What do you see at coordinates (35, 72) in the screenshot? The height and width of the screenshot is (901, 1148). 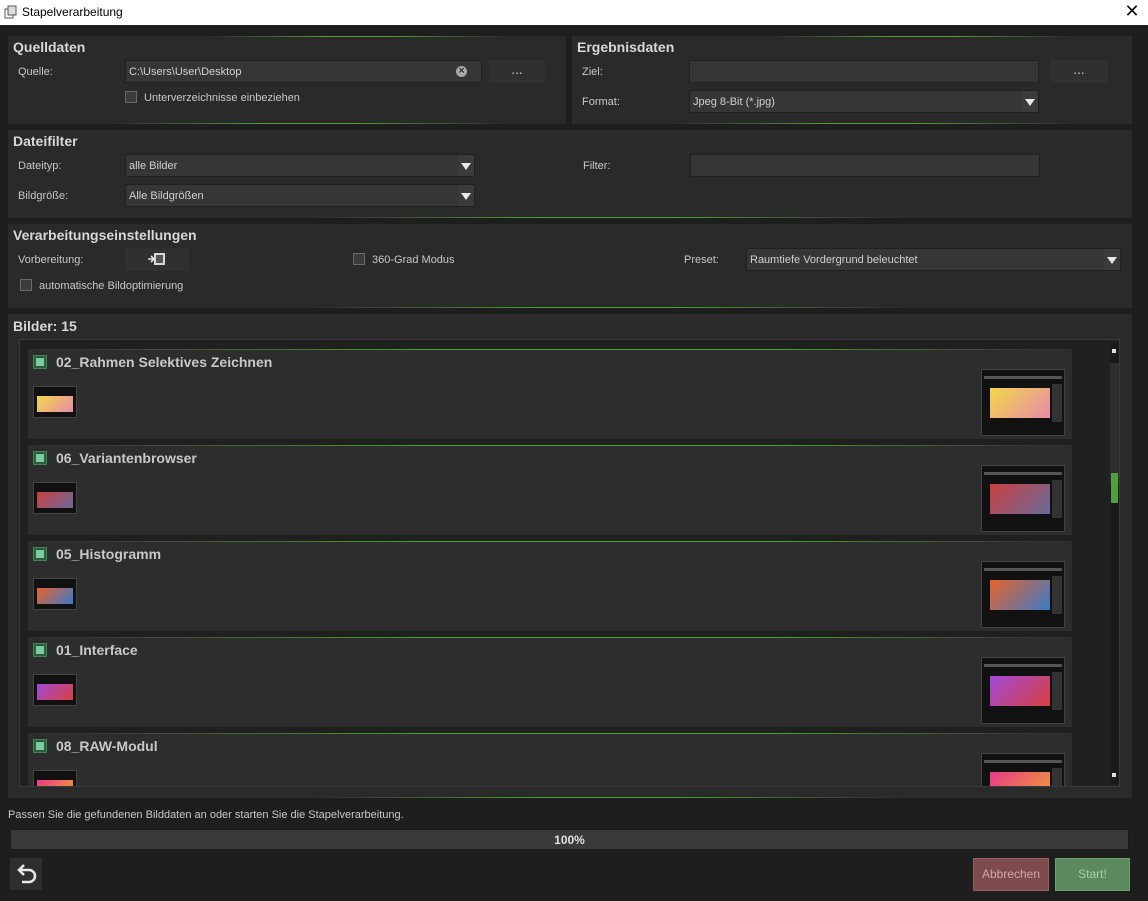 I see `source-path-label: Quelle:` at bounding box center [35, 72].